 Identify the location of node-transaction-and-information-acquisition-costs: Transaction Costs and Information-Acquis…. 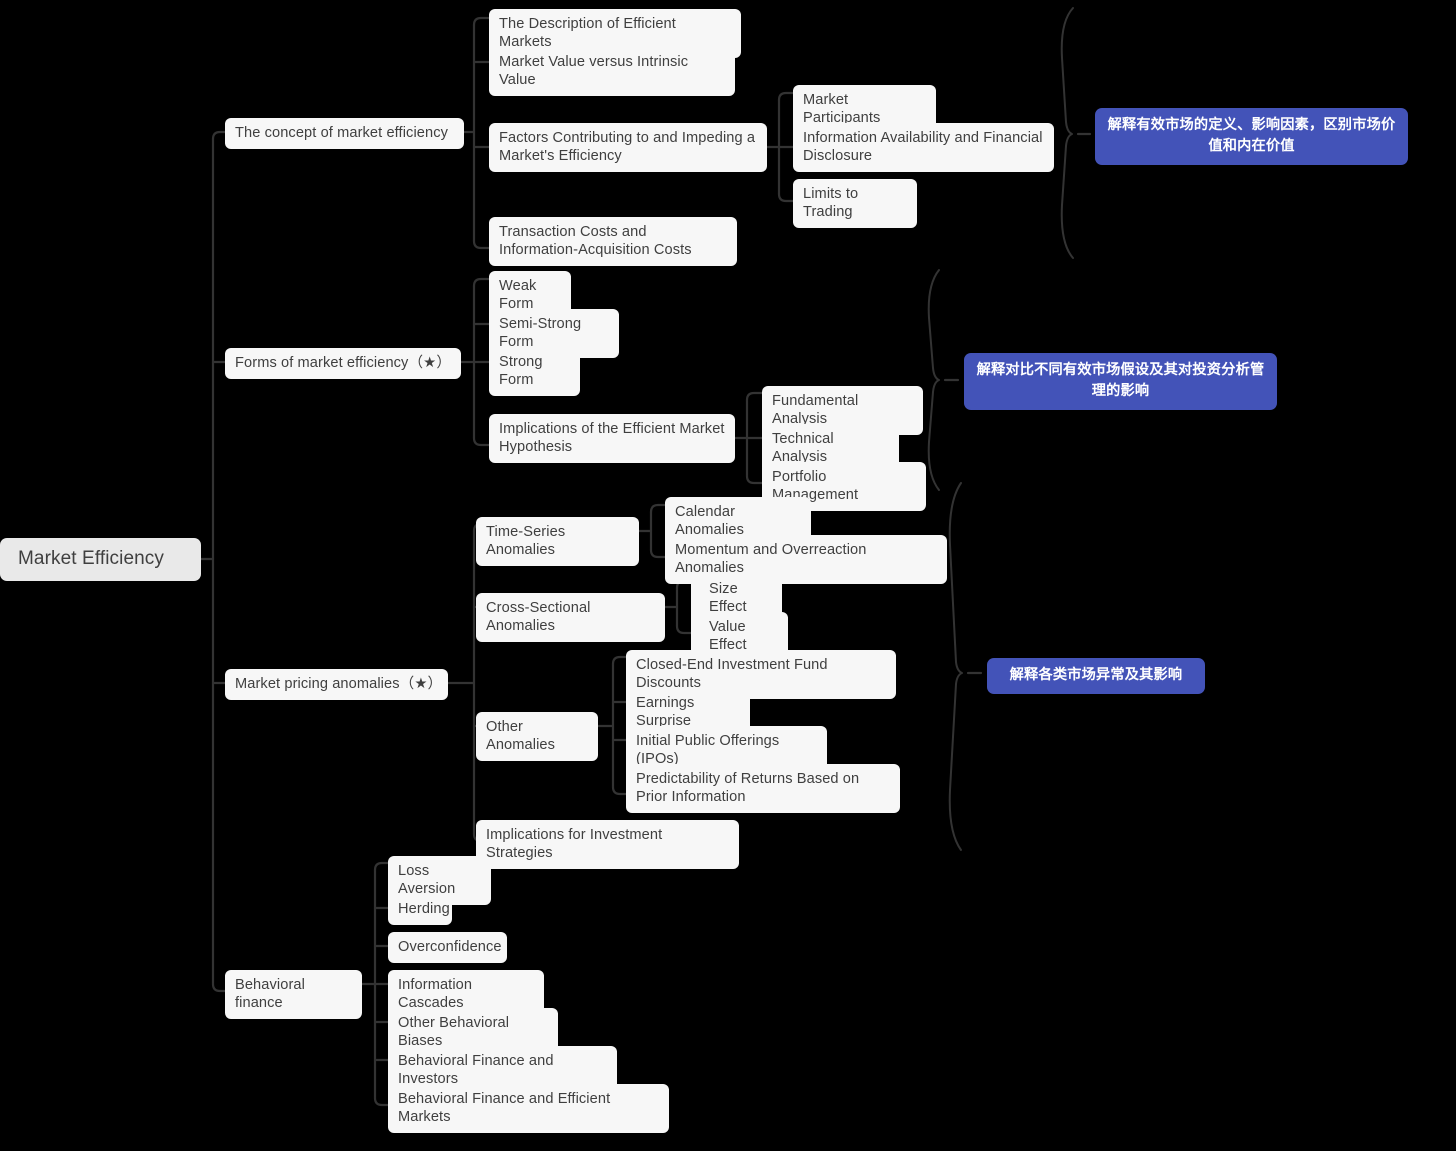
(613, 241).